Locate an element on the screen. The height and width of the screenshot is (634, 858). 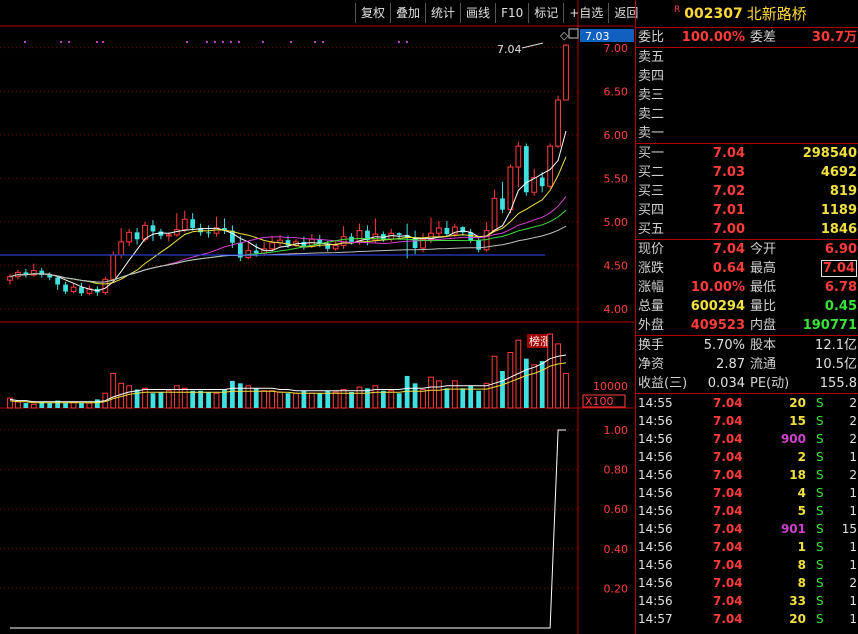
high-price-label: 7.04 is located at coordinates (509, 49).